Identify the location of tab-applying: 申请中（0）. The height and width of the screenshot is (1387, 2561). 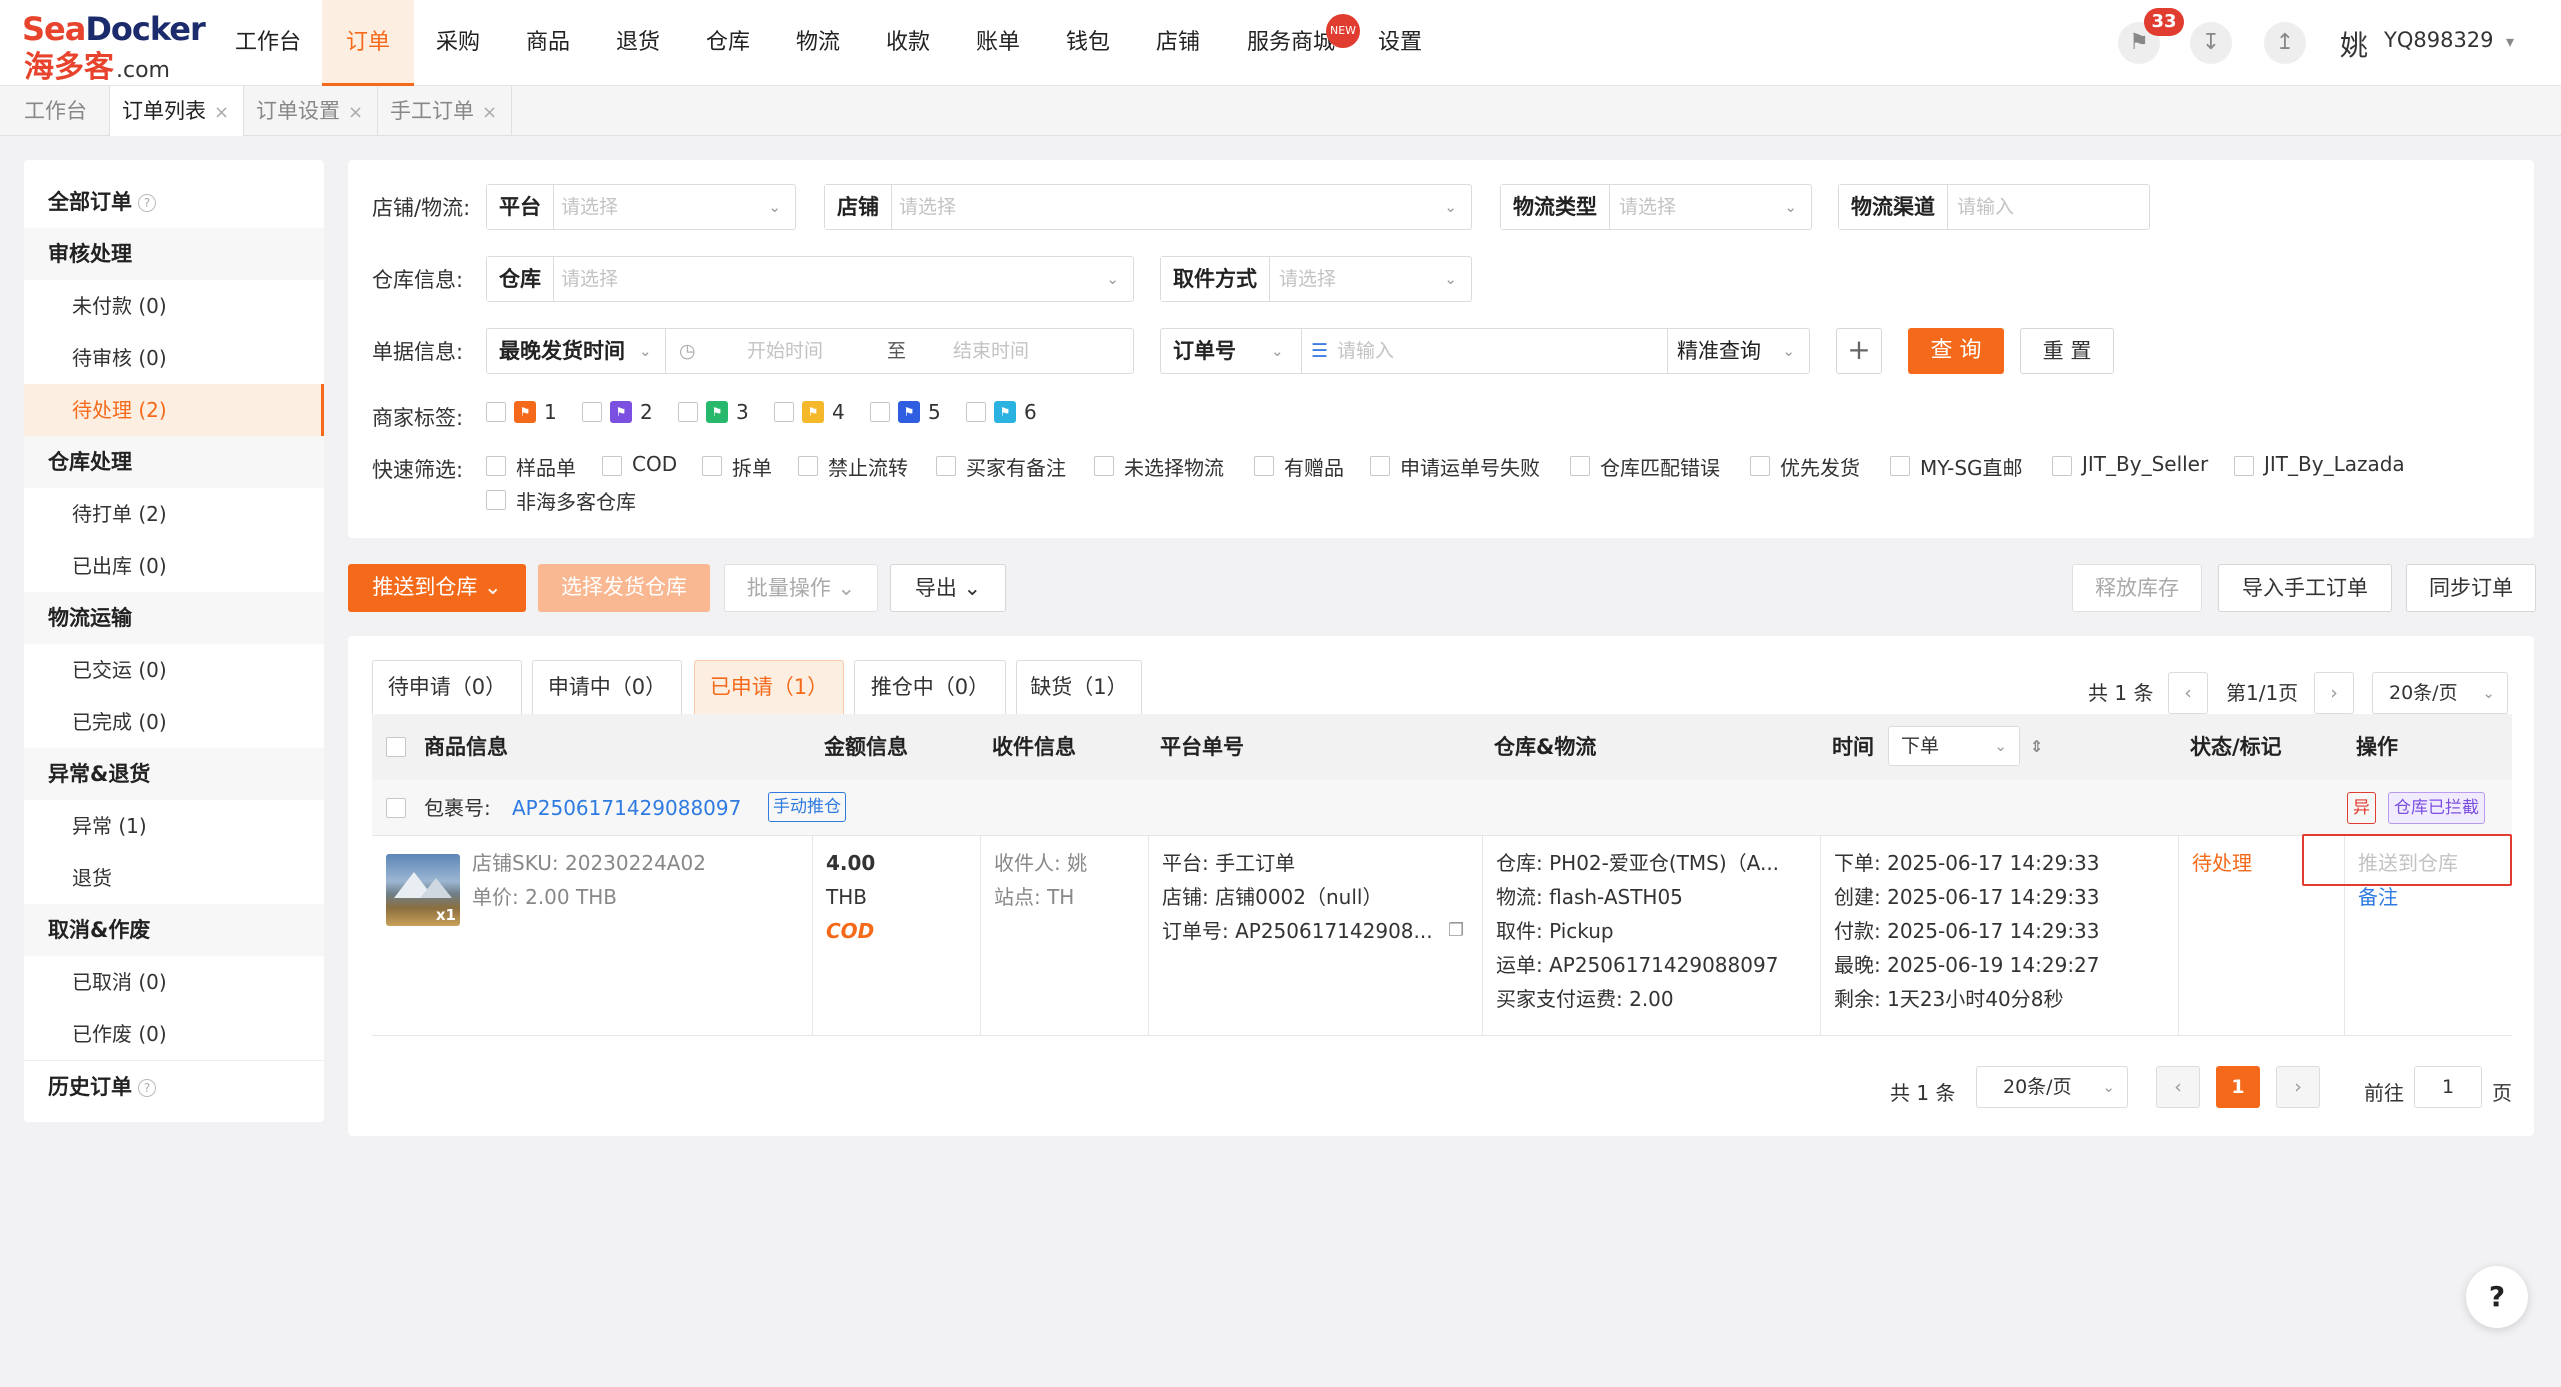
(607, 687).